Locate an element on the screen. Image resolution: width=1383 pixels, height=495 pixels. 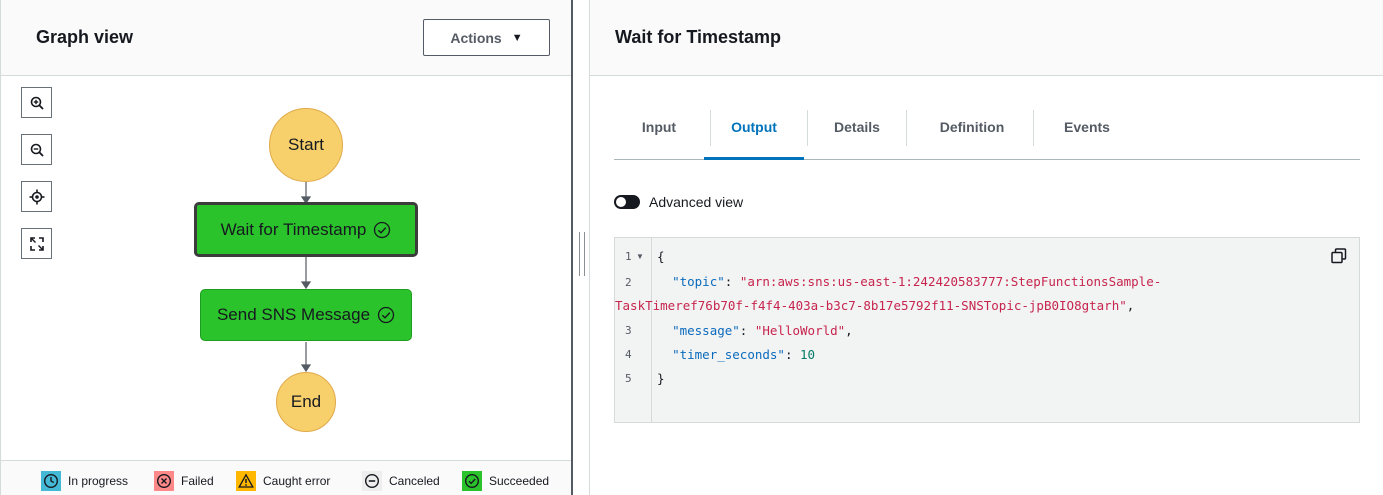
start-node-label: Start is located at coordinates (306, 144).